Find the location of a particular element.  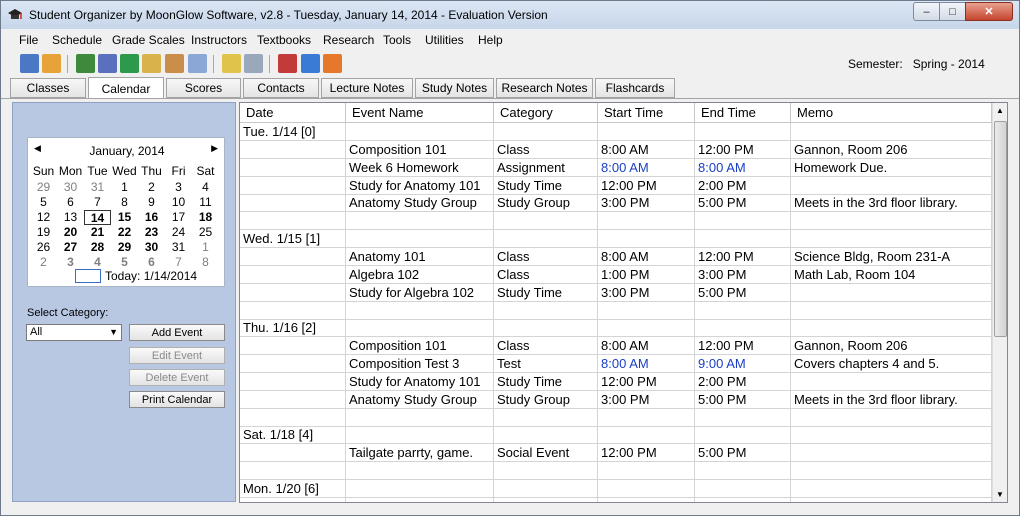

grades-icon is located at coordinates (85, 63).